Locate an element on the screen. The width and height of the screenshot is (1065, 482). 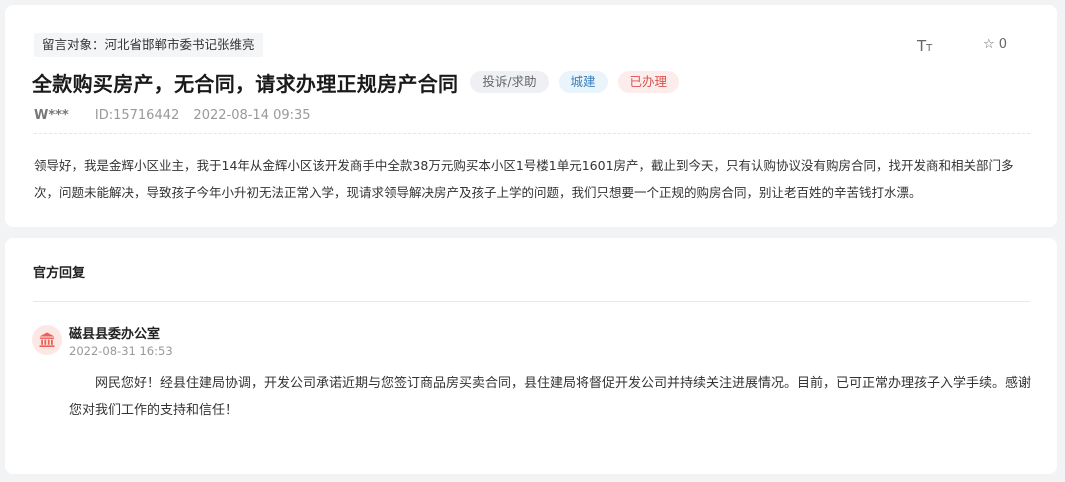
message-meta: W*** ID:15716442 2022-08-14 09:35 is located at coordinates (172, 115).